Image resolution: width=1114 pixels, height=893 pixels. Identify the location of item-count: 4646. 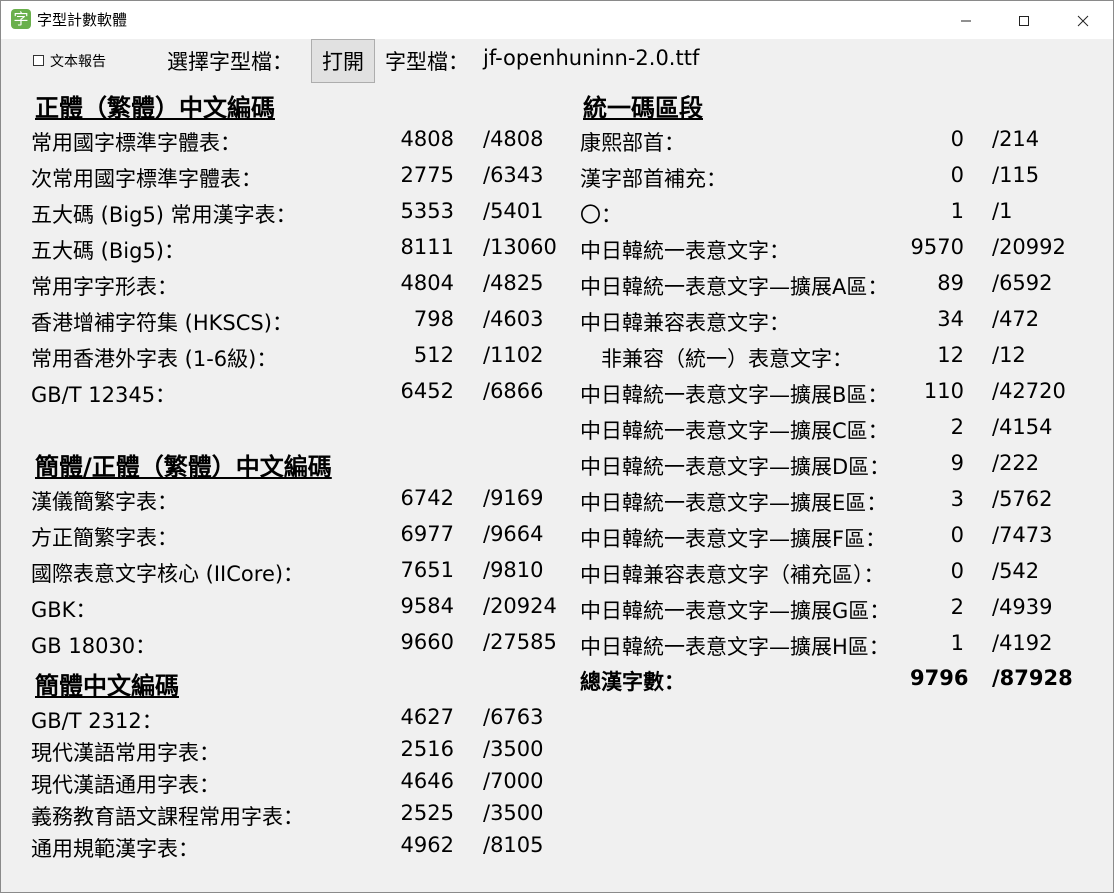
(427, 781).